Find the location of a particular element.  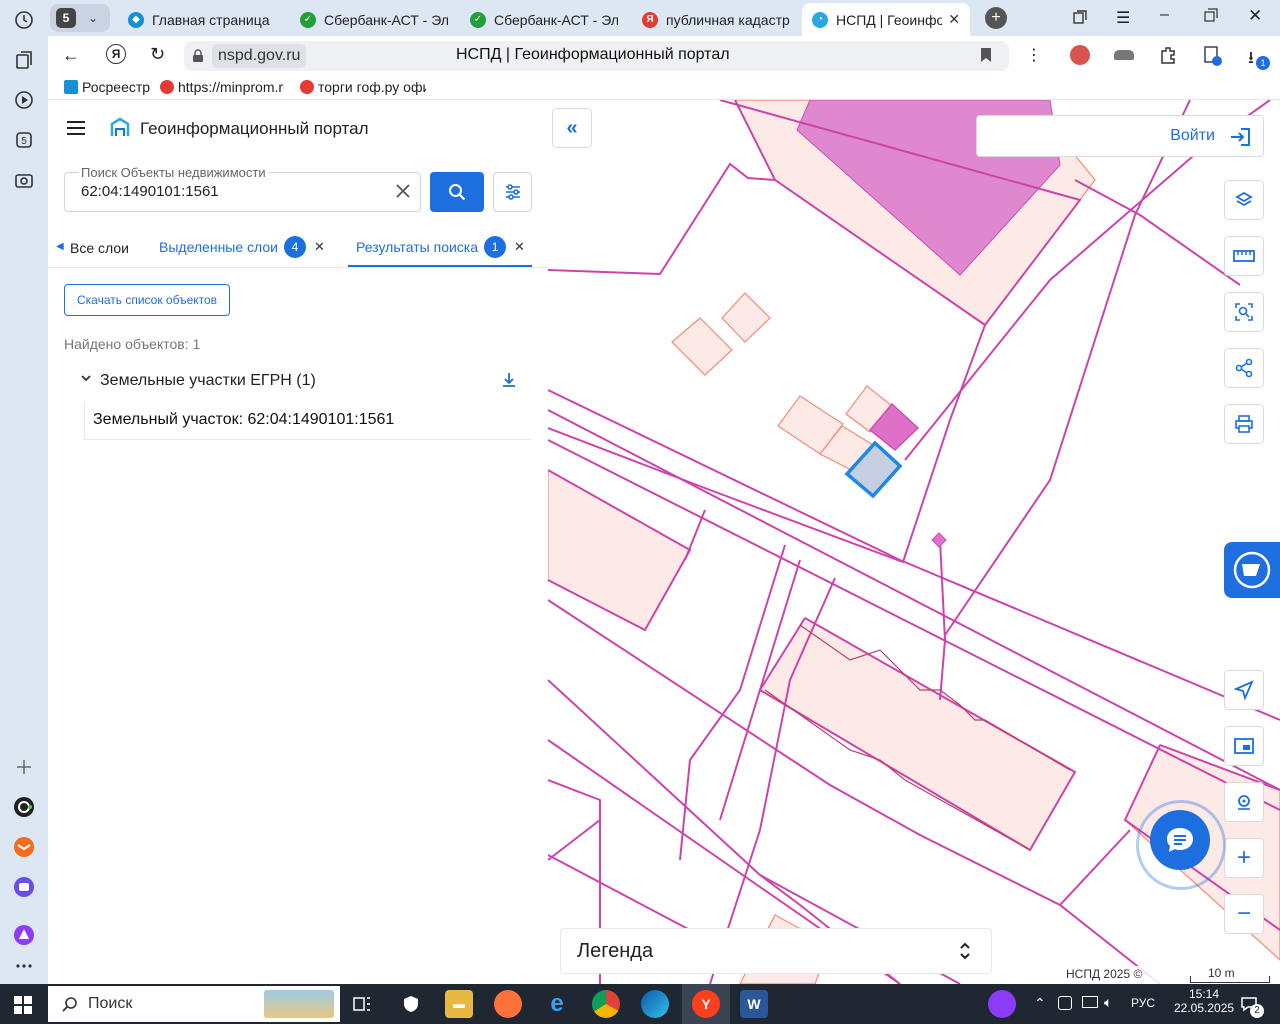

task-view-icon is located at coordinates (362, 1004).